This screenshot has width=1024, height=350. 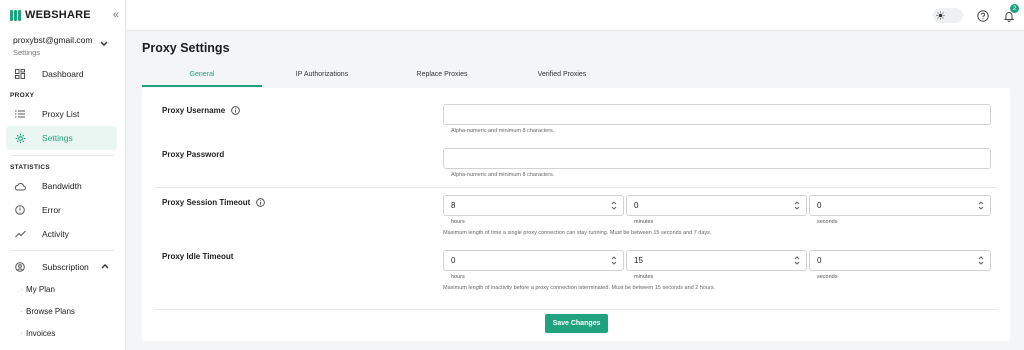 What do you see at coordinates (717, 114) in the screenshot?
I see `proxy-username-input` at bounding box center [717, 114].